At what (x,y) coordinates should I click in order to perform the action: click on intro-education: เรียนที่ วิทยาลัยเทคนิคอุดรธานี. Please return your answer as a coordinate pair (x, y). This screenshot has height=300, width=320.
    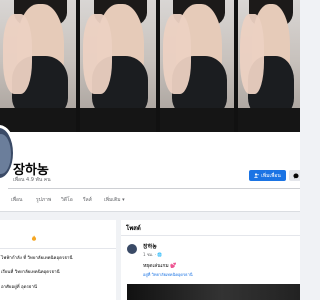
    Looking at the image, I should click on (30, 272).